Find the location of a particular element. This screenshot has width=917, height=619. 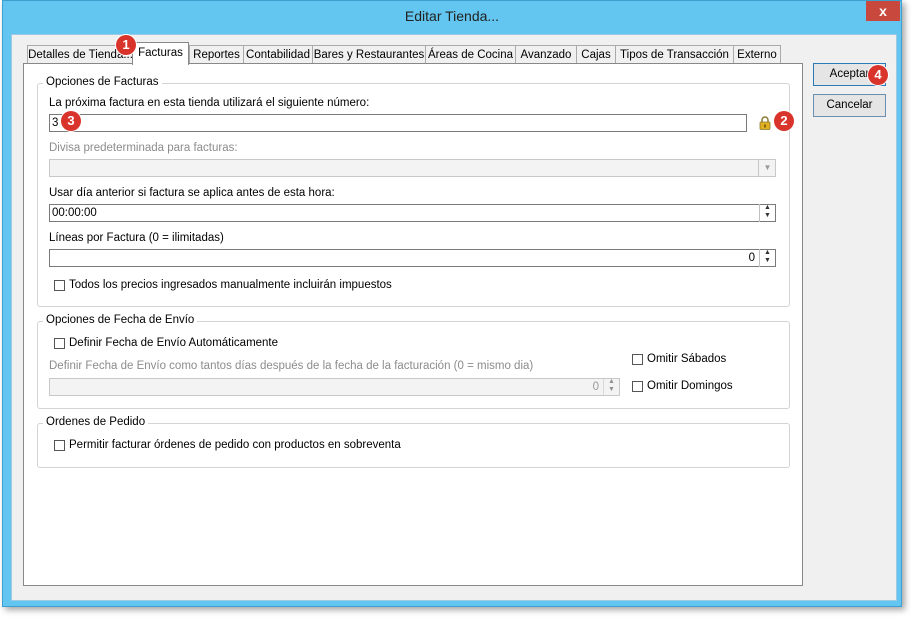

invoice-options-legend: Opciones de Facturas is located at coordinates (102, 82).